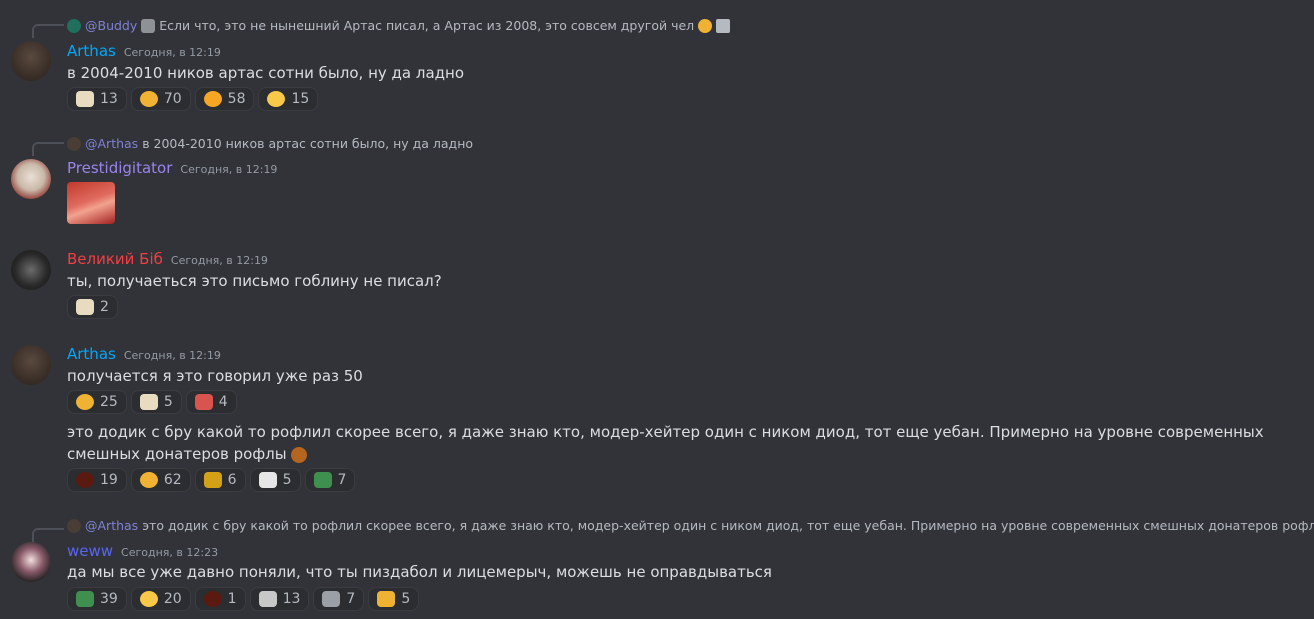 The width and height of the screenshot is (1314, 619). Describe the element at coordinates (97, 480) in the screenshot. I see `reaction: 19` at that location.